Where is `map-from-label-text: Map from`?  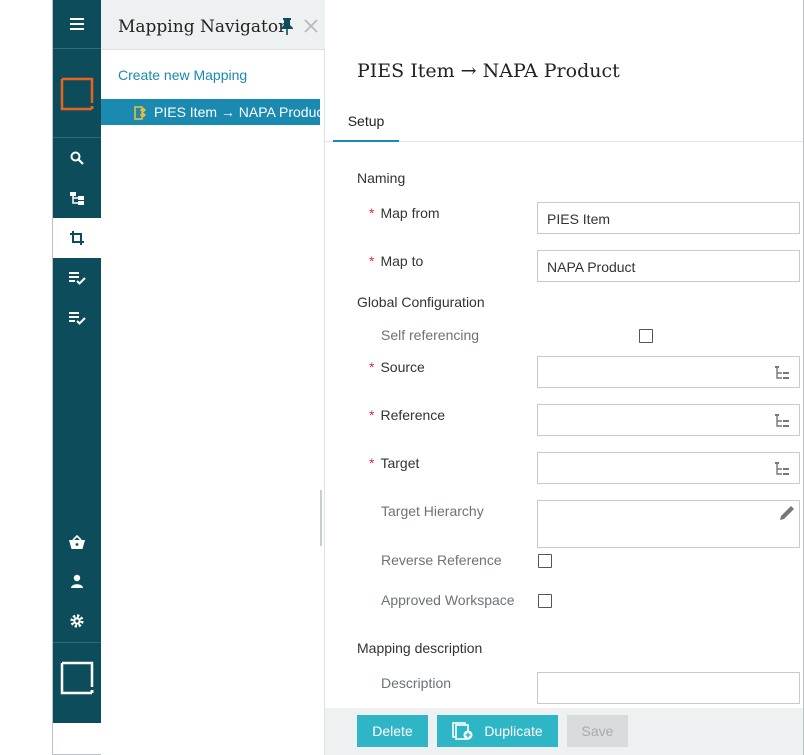 map-from-label-text: Map from is located at coordinates (410, 213).